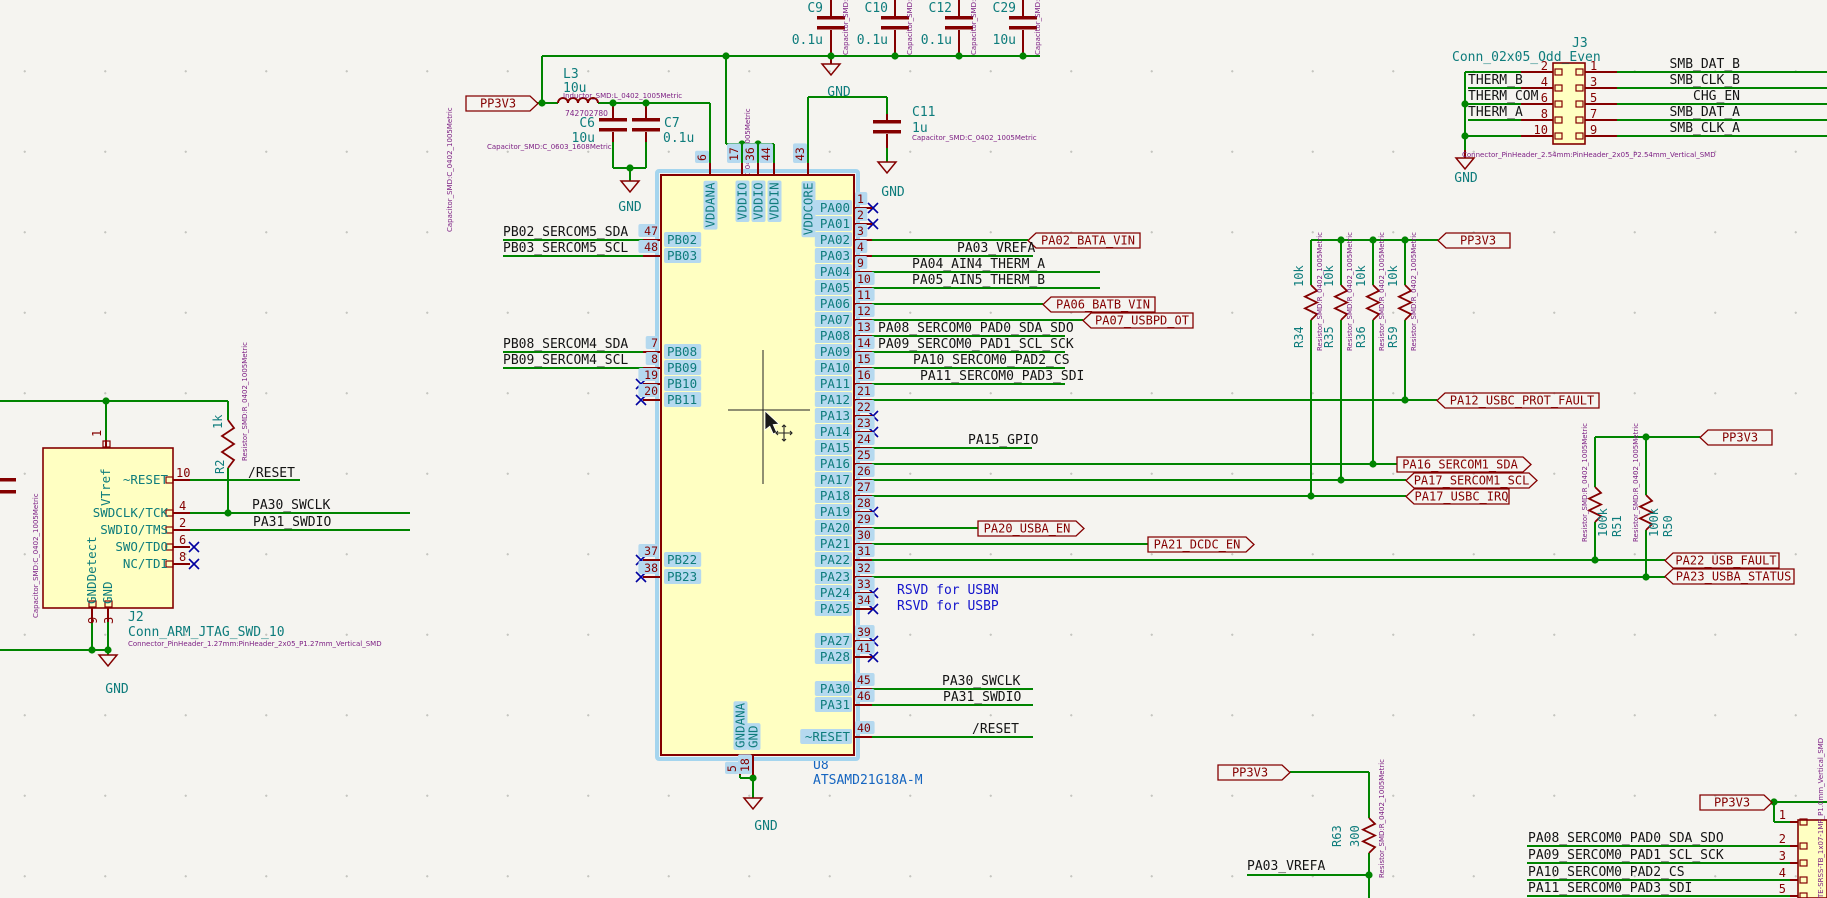 The height and width of the screenshot is (898, 1827). What do you see at coordinates (835, 463) in the screenshot?
I see `pin-name-PA16: PA16` at bounding box center [835, 463].